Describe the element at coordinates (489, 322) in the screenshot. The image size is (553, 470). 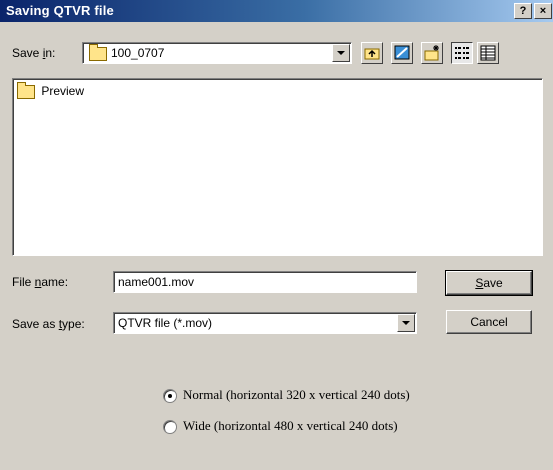
I see `cancel-button: Cancel` at that location.